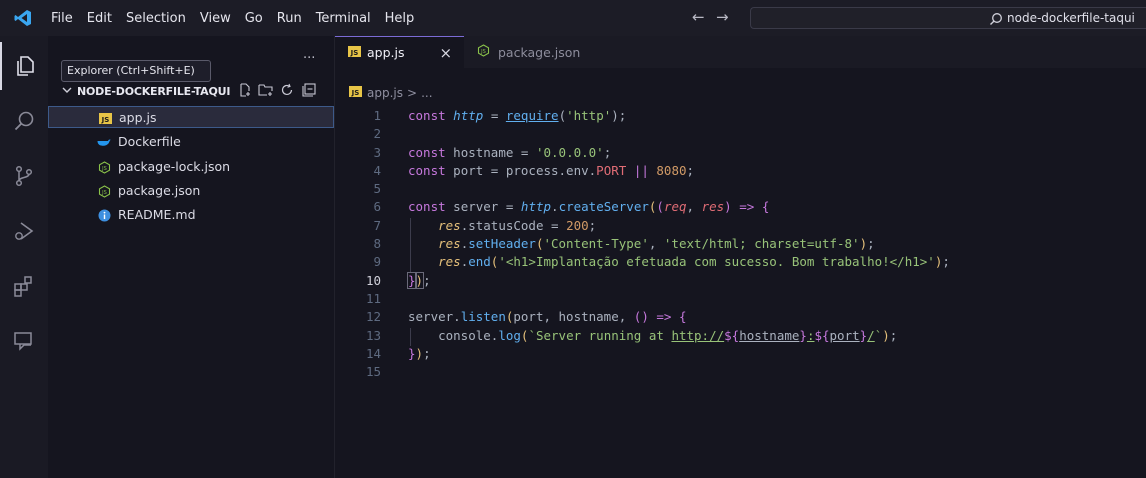 The height and width of the screenshot is (478, 1146). What do you see at coordinates (104, 215) in the screenshot?
I see `info-icon` at bounding box center [104, 215].